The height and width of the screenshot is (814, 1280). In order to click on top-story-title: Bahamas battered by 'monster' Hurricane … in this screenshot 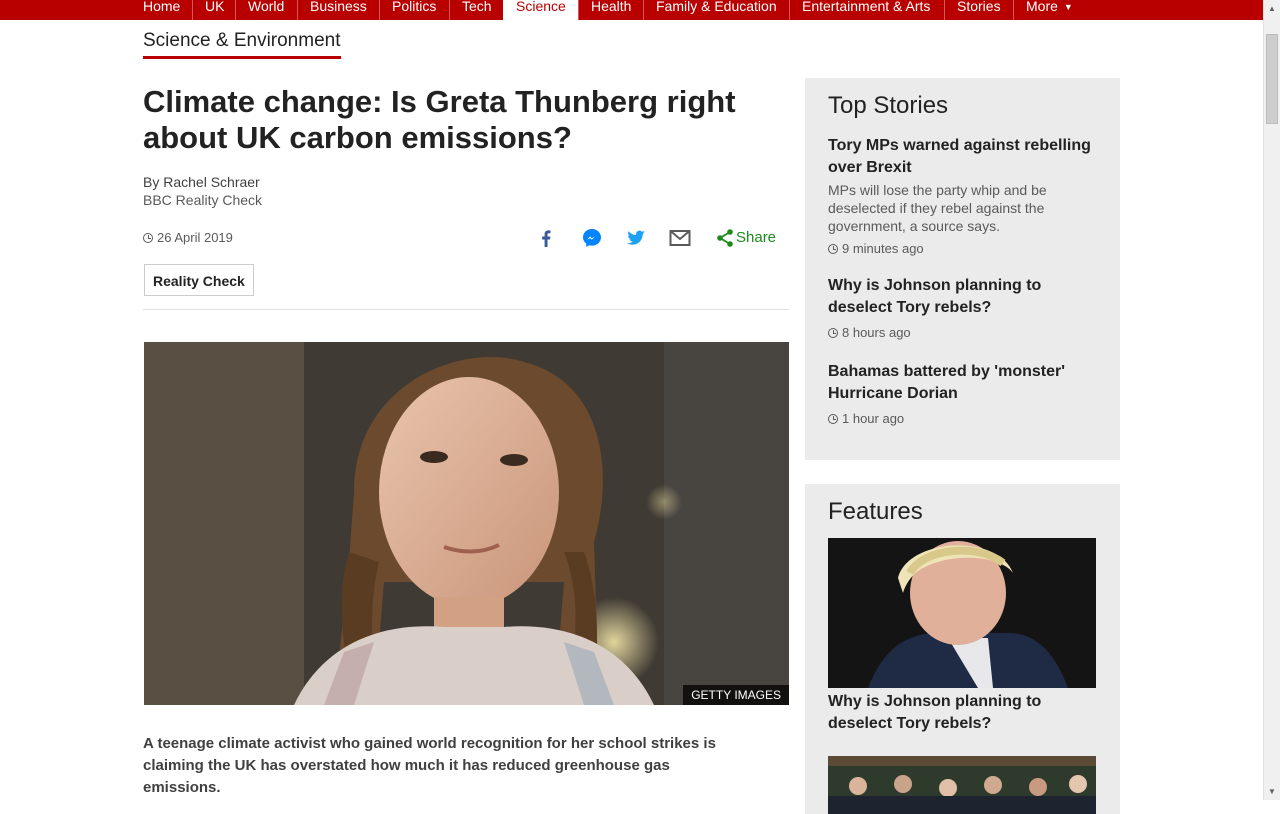, I will do `click(963, 383)`.